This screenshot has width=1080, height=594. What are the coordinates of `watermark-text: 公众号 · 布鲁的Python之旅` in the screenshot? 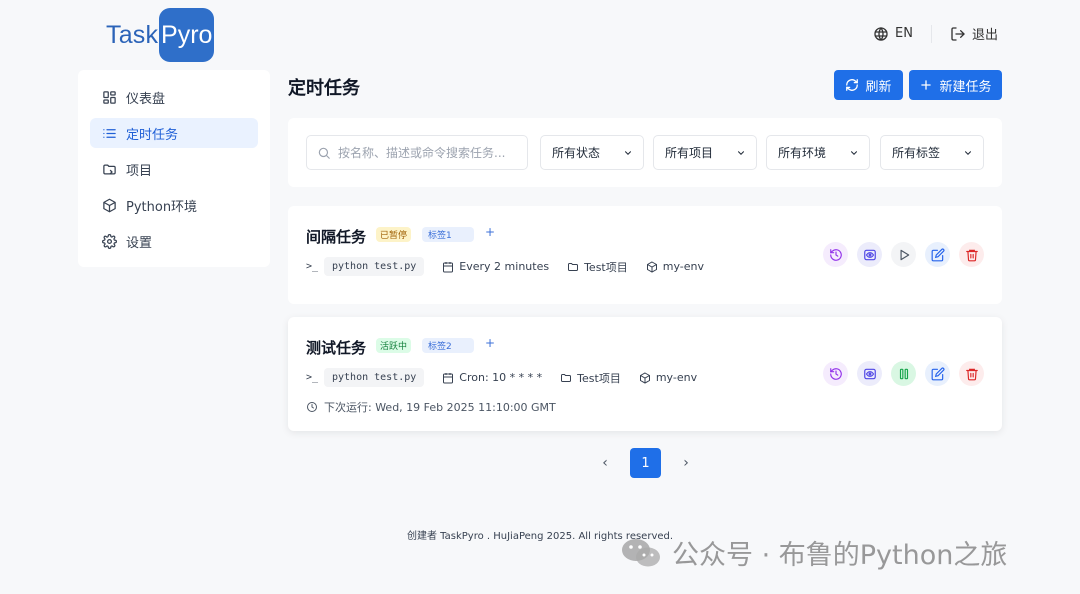 It's located at (840, 555).